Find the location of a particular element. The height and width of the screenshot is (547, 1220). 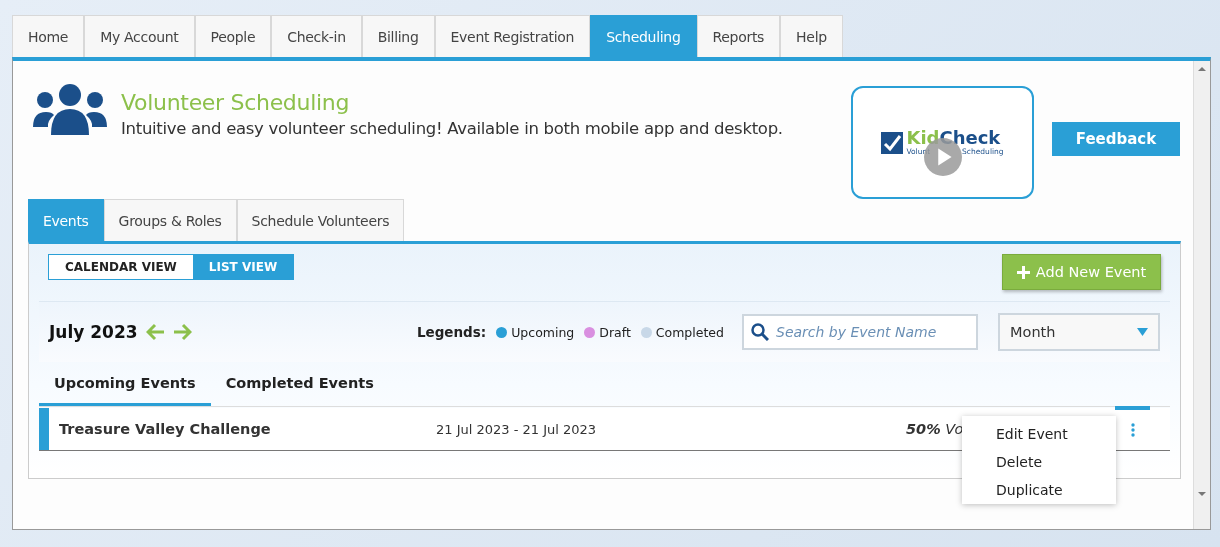

nav-tab: My Account is located at coordinates (139, 36).